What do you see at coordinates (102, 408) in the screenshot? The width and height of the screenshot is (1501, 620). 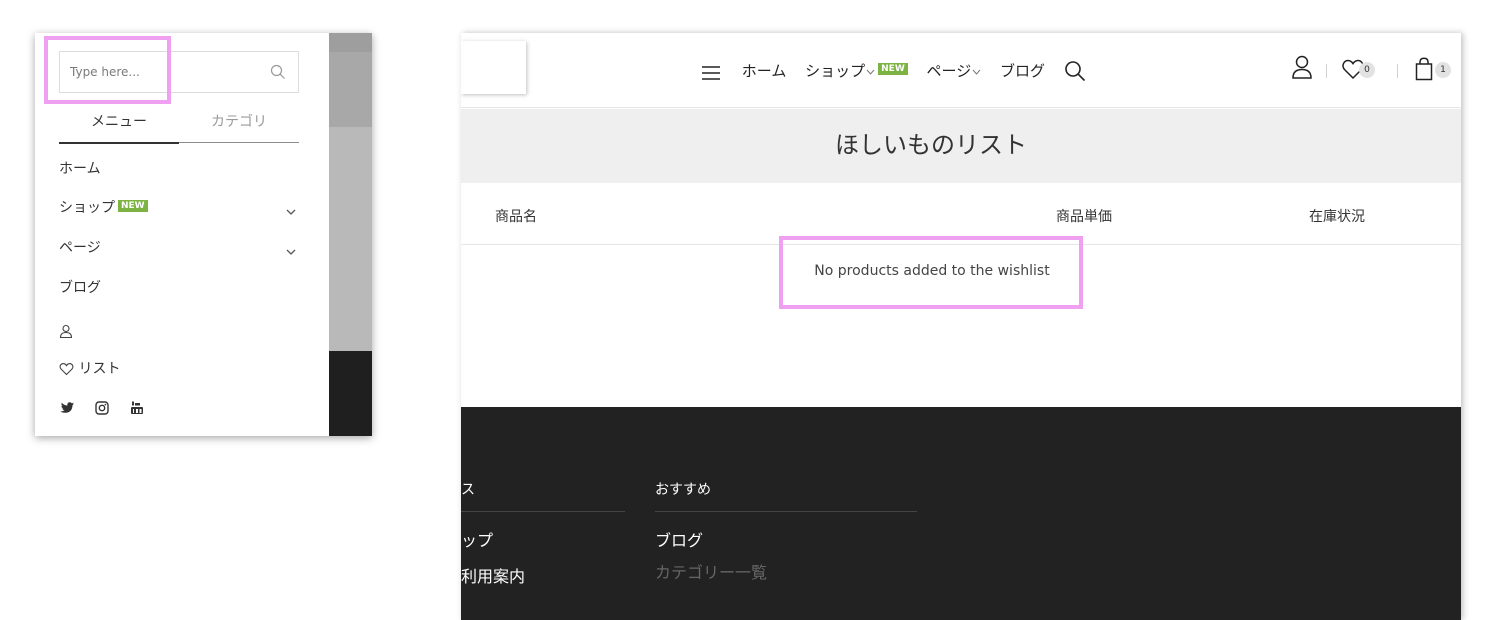 I see `instagram-icon` at bounding box center [102, 408].